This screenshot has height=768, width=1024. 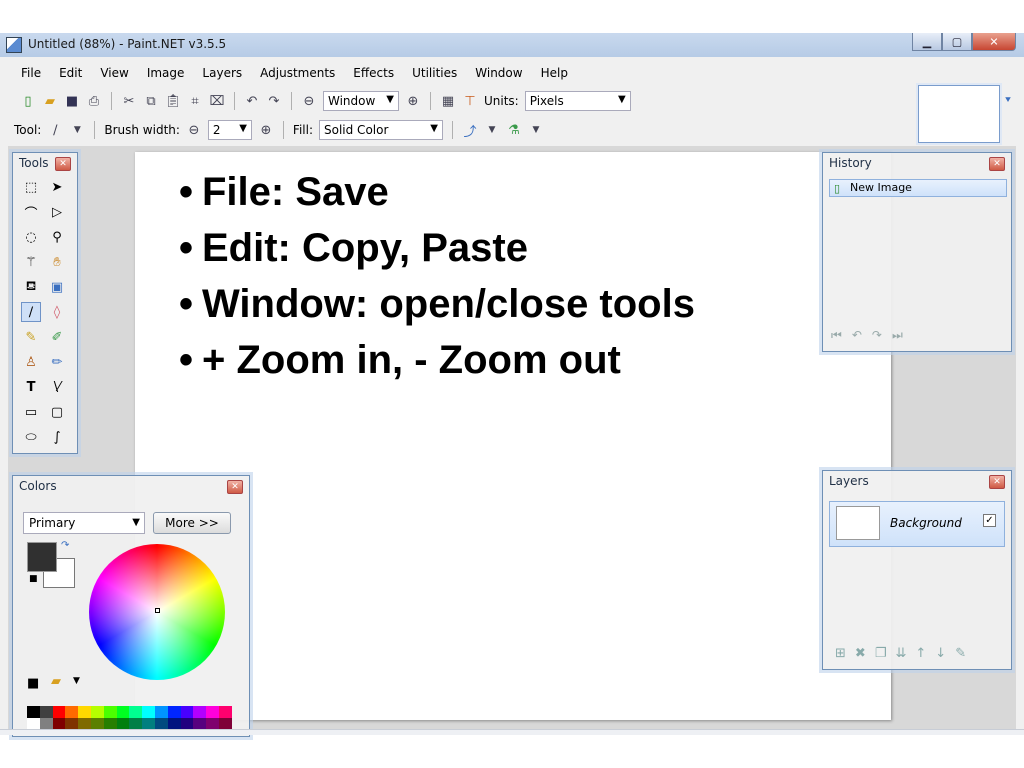 What do you see at coordinates (31, 212) in the screenshot?
I see `lasso-select-icon: ⌒` at bounding box center [31, 212].